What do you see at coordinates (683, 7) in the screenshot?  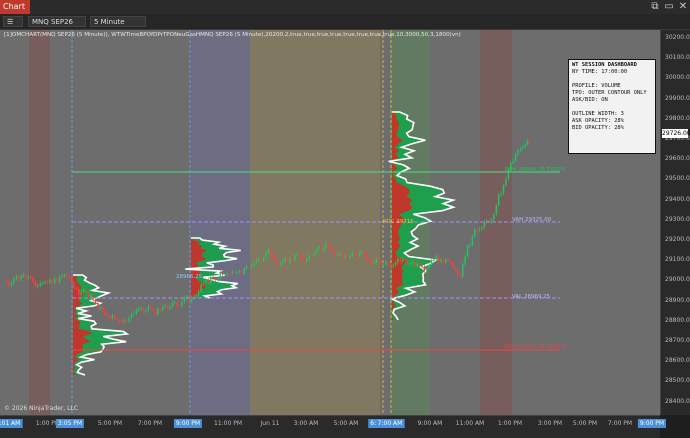 I see `close-icon: ✕` at bounding box center [683, 7].